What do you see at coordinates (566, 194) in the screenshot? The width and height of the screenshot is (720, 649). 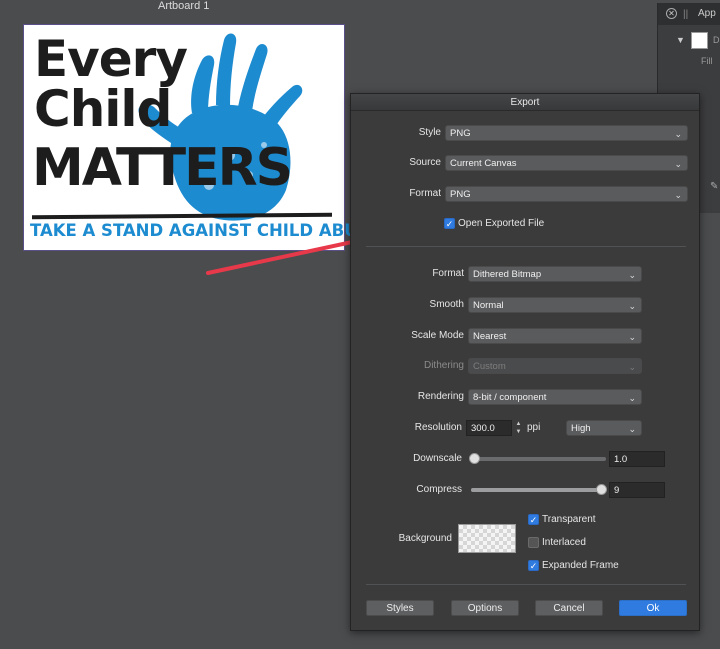 I see `format-select: PNG ⌄` at bounding box center [566, 194].